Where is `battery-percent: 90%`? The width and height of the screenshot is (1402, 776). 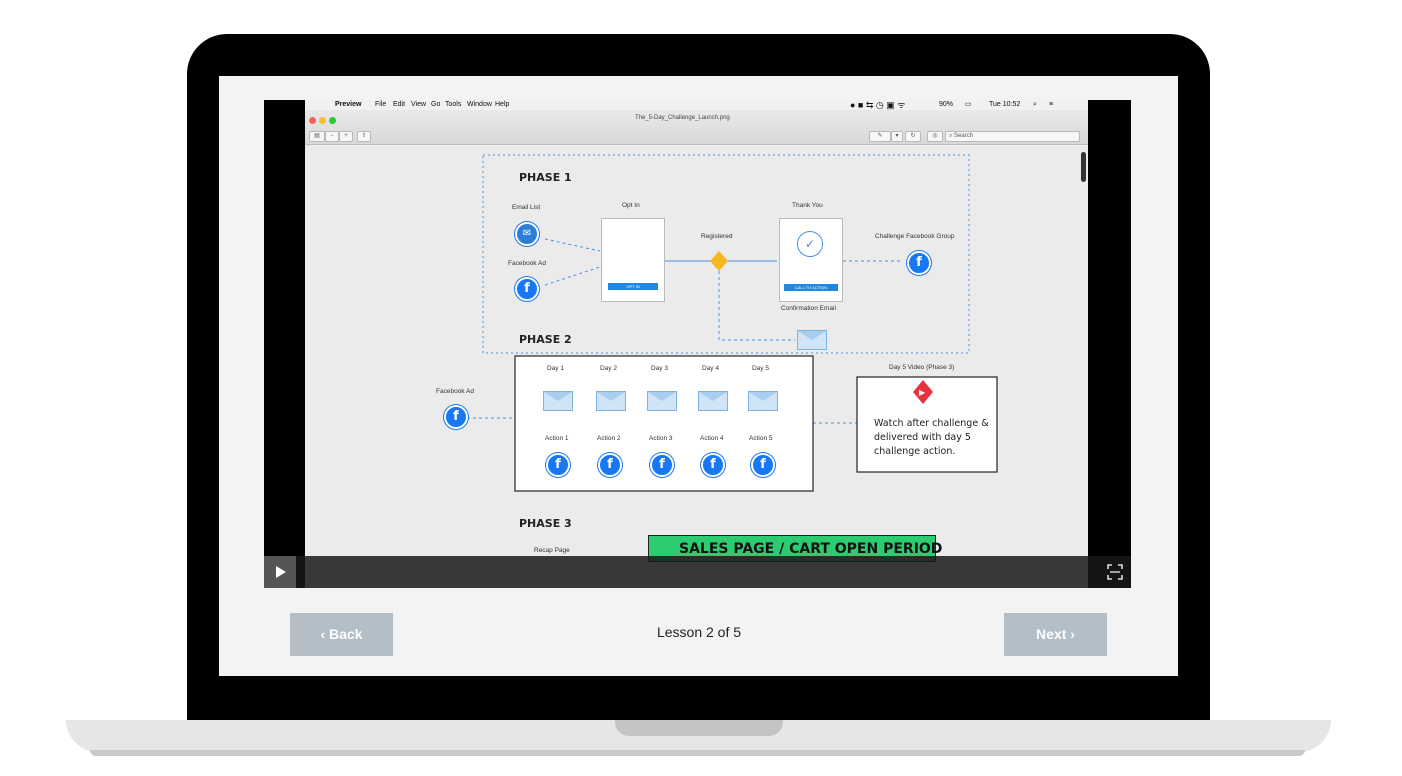
battery-percent: 90% is located at coordinates (946, 104).